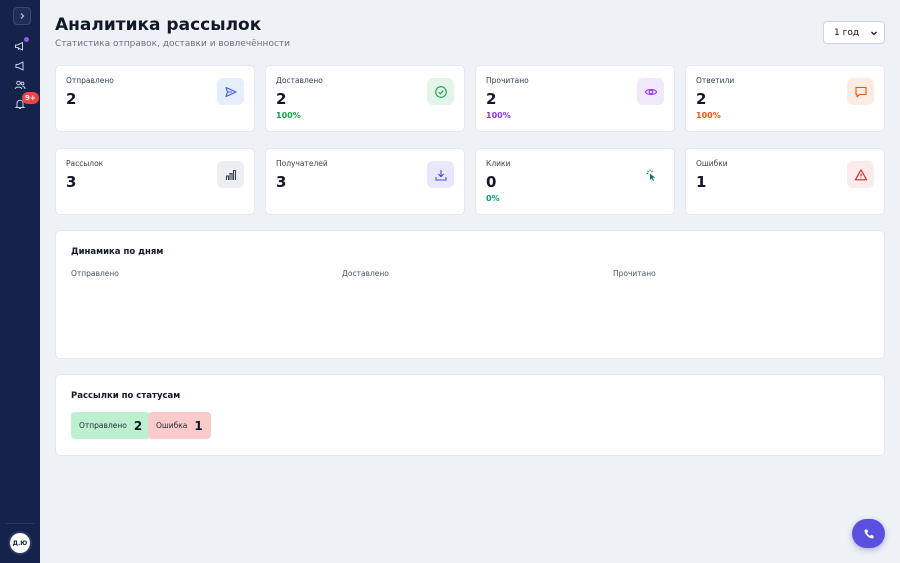 Image resolution: width=900 pixels, height=563 pixels. What do you see at coordinates (860, 174) in the screenshot?
I see `alert-triangle-icon` at bounding box center [860, 174].